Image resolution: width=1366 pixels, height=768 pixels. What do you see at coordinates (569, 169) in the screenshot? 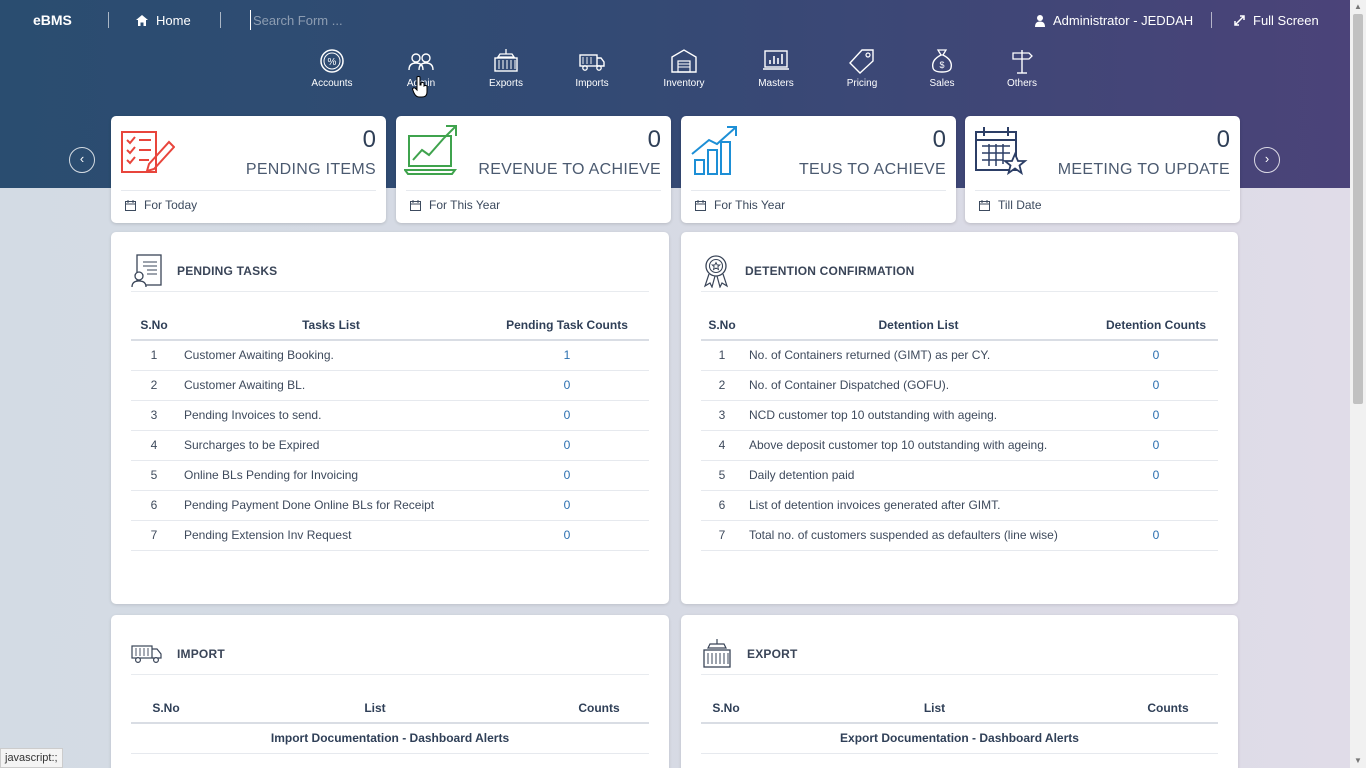
I see `kpi-label: REVENUE TO ACHIEVE` at bounding box center [569, 169].